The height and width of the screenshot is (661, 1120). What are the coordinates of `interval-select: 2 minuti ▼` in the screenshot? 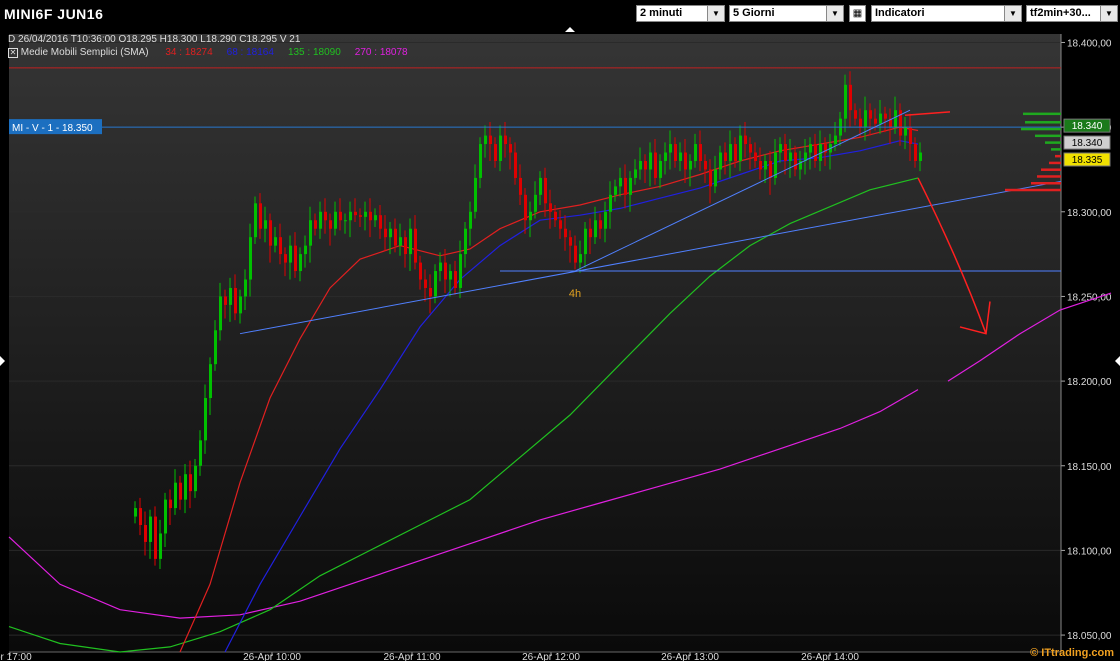 It's located at (680, 13).